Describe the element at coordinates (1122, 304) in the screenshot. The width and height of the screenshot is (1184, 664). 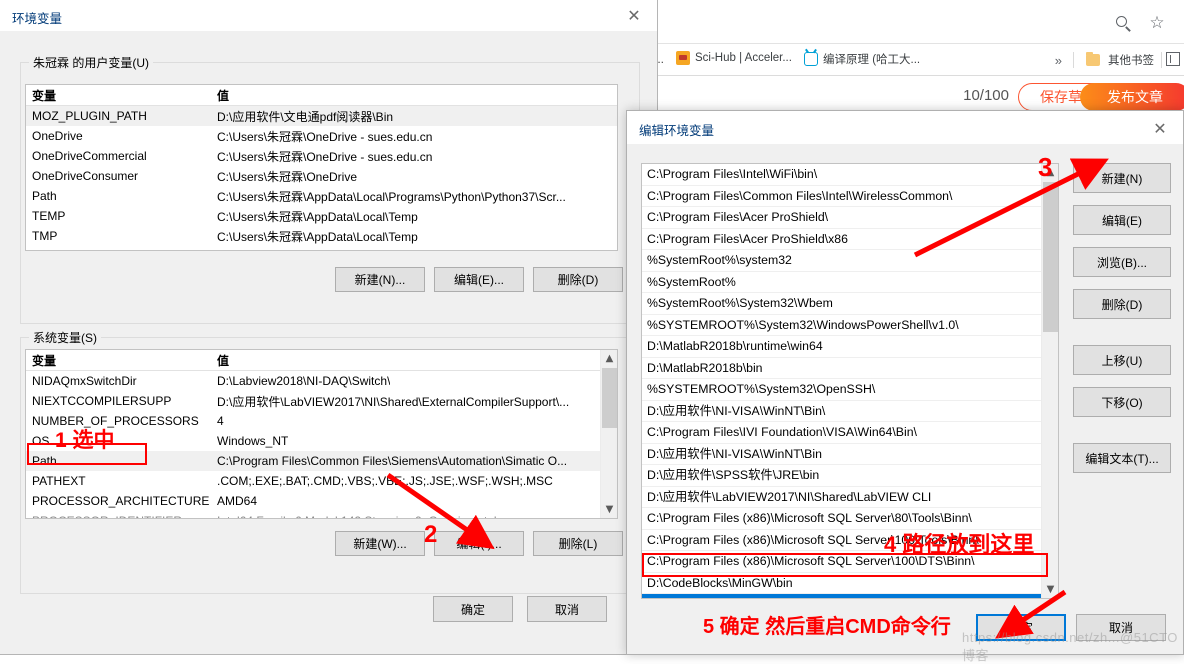
I see `delete-button: 删除(D)` at that location.